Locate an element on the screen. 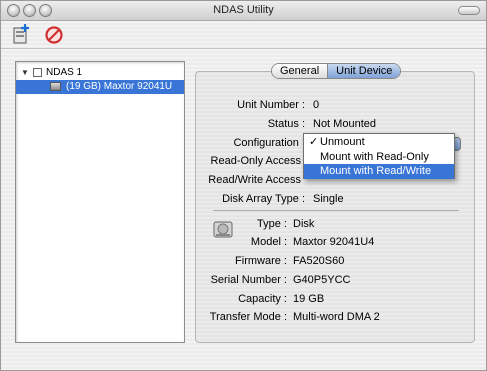 The width and height of the screenshot is (487, 371). tab-bar: General Unit Device is located at coordinates (336, 71).